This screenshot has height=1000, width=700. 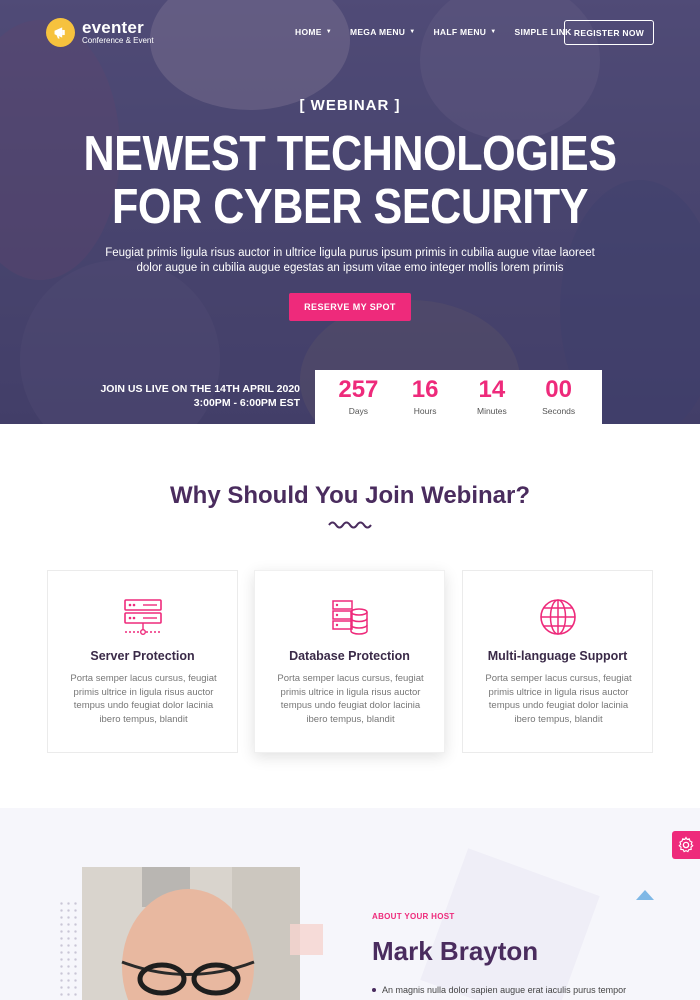 I want to click on dot-pattern, so click(x=68, y=950).